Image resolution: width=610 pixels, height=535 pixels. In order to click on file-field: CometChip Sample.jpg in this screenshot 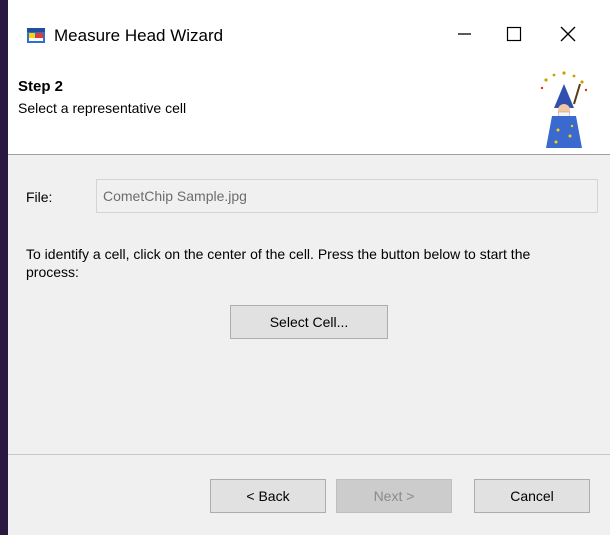, I will do `click(347, 196)`.